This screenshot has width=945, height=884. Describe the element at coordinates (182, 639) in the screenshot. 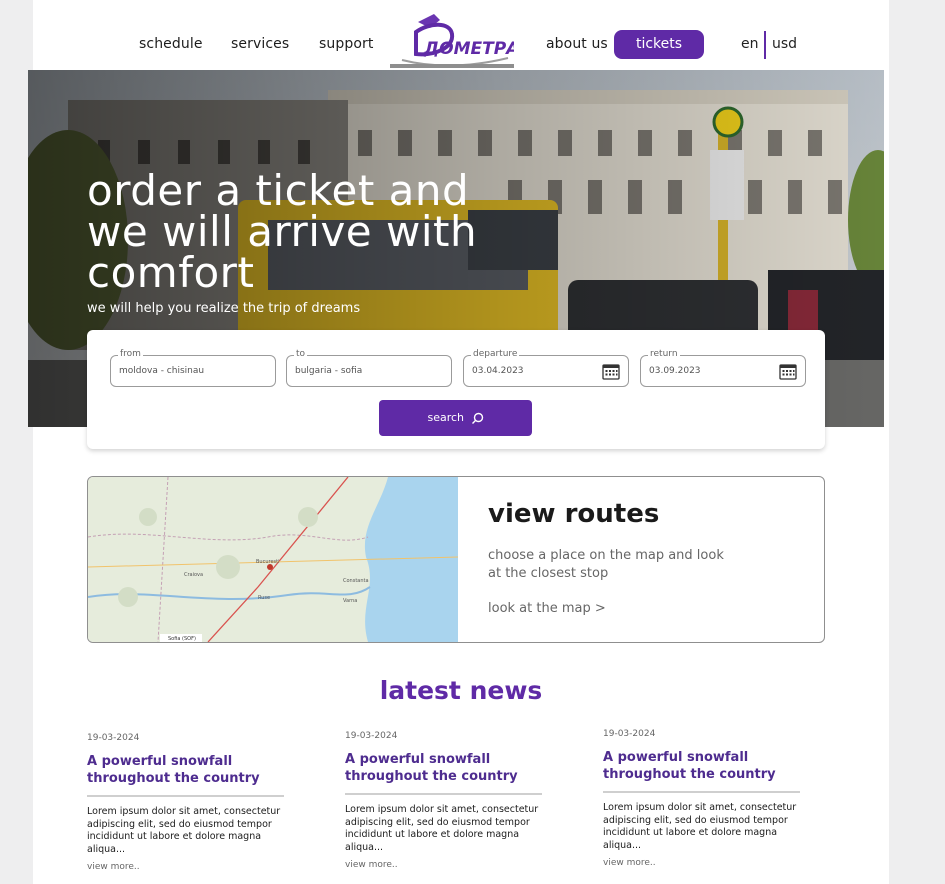

I see `map-label-sofia: Sofia (SOF)` at that location.